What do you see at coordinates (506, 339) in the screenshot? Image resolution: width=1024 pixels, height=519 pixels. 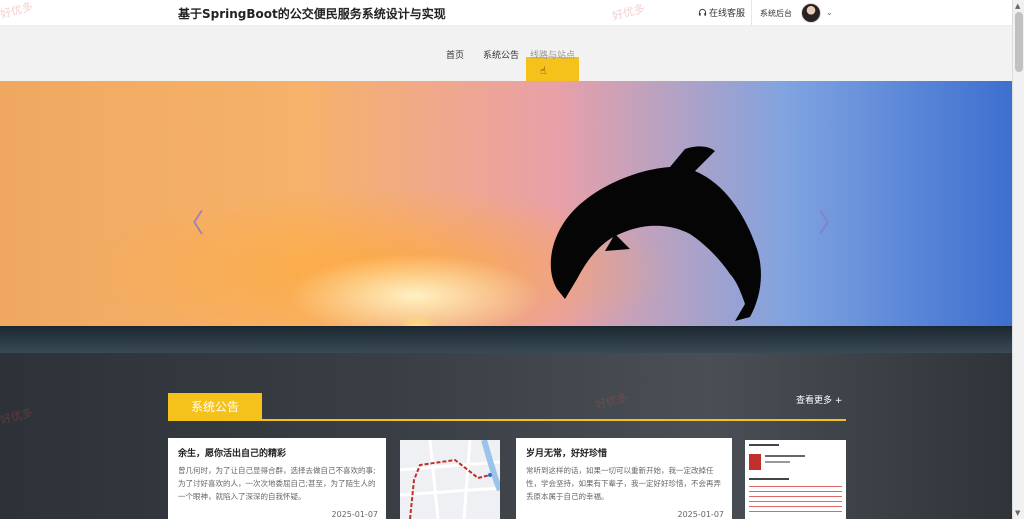 I see `sea-horizon` at bounding box center [506, 339].